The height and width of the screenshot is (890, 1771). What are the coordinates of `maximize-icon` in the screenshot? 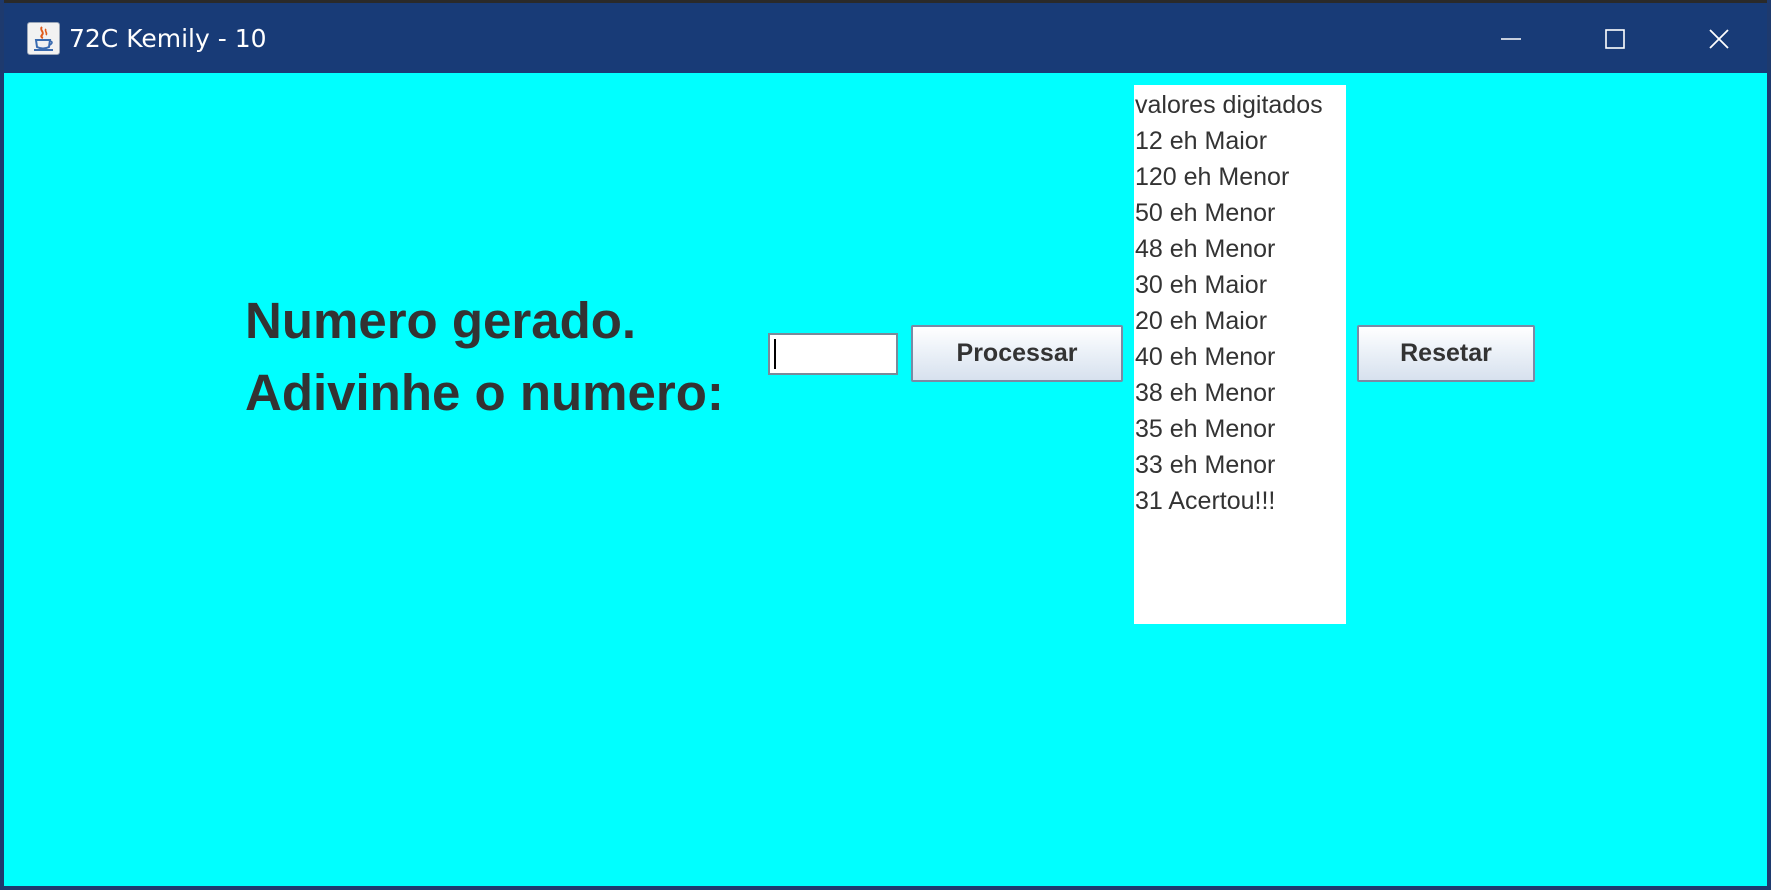 It's located at (1615, 39).